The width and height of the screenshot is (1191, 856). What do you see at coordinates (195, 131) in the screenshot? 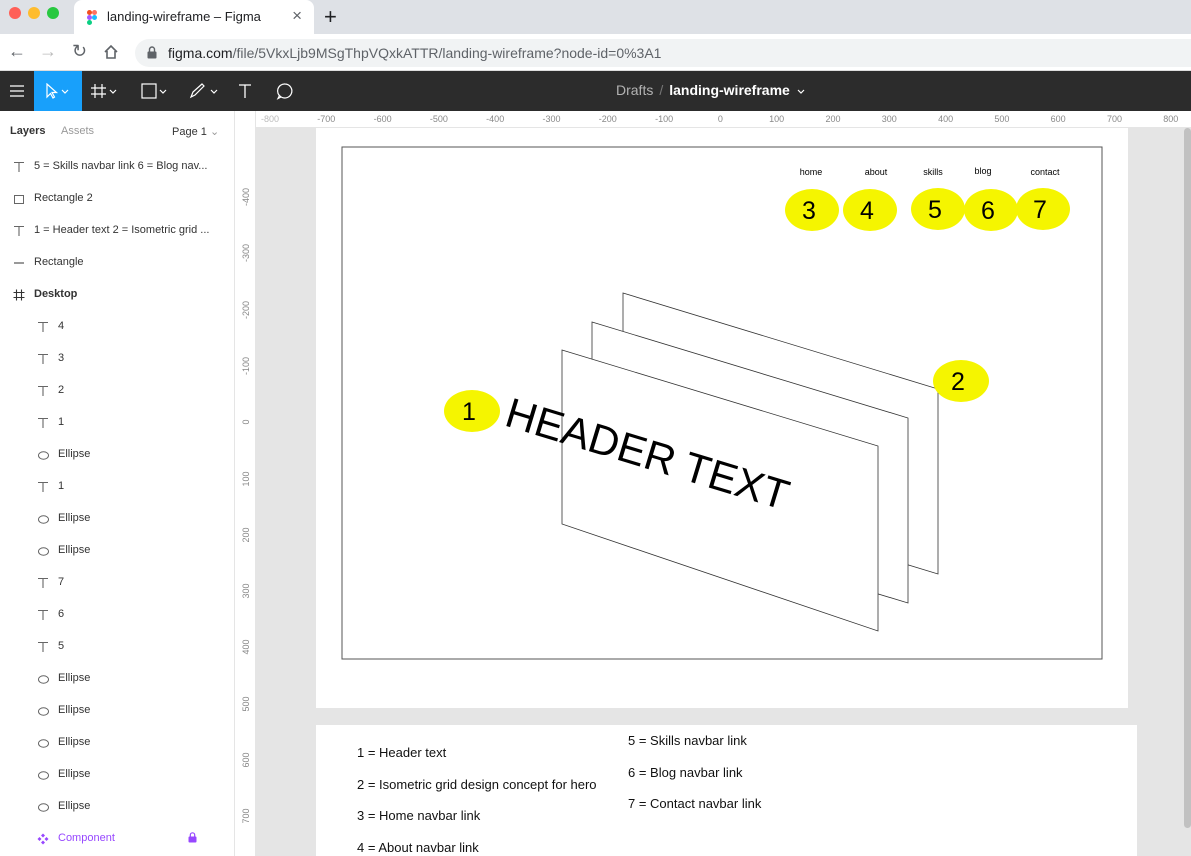
I see `page-selector: Page 1 ⌄` at bounding box center [195, 131].